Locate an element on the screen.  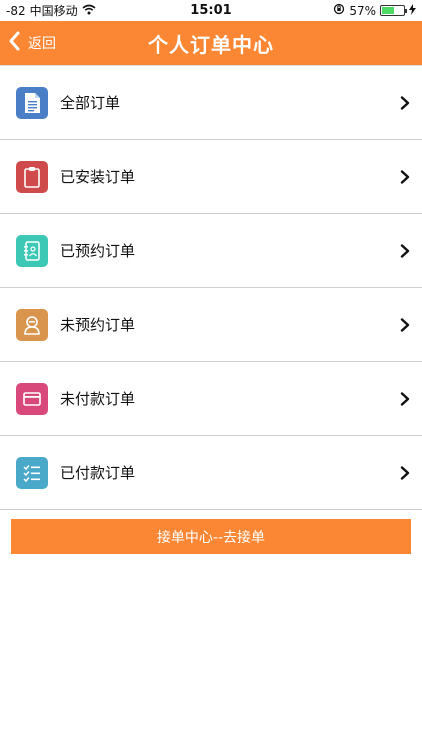
charging-icon is located at coordinates (412, 10).